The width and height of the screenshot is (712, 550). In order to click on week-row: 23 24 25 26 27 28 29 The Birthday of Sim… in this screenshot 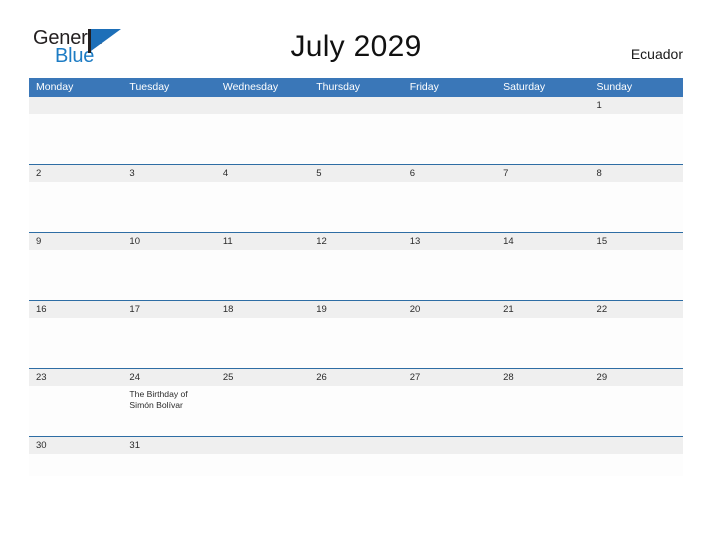, I will do `click(356, 403)`.